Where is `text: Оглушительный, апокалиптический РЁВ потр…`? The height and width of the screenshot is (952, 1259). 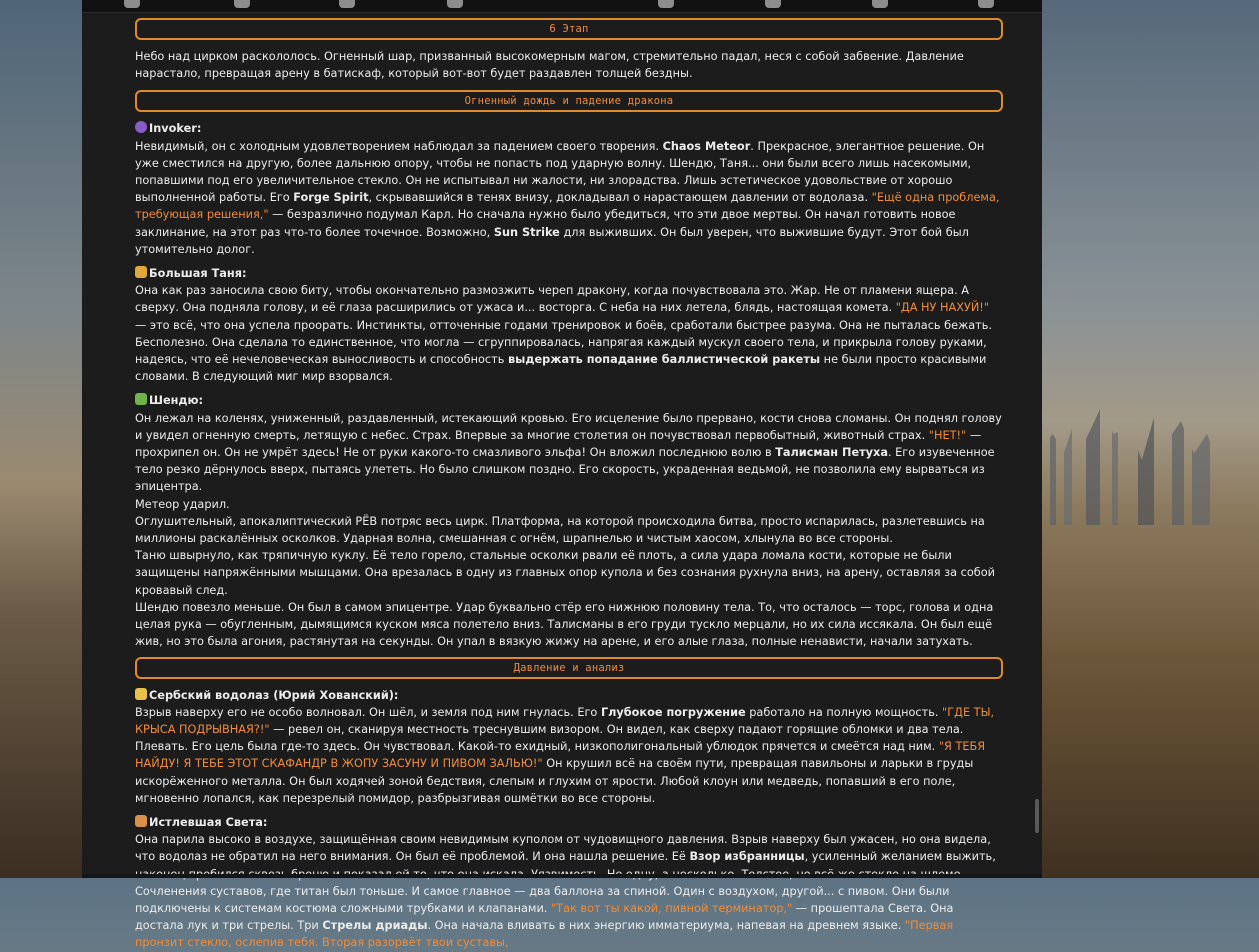 text: Оглушительный, апокалиптический РЁВ потр… is located at coordinates (560, 530).